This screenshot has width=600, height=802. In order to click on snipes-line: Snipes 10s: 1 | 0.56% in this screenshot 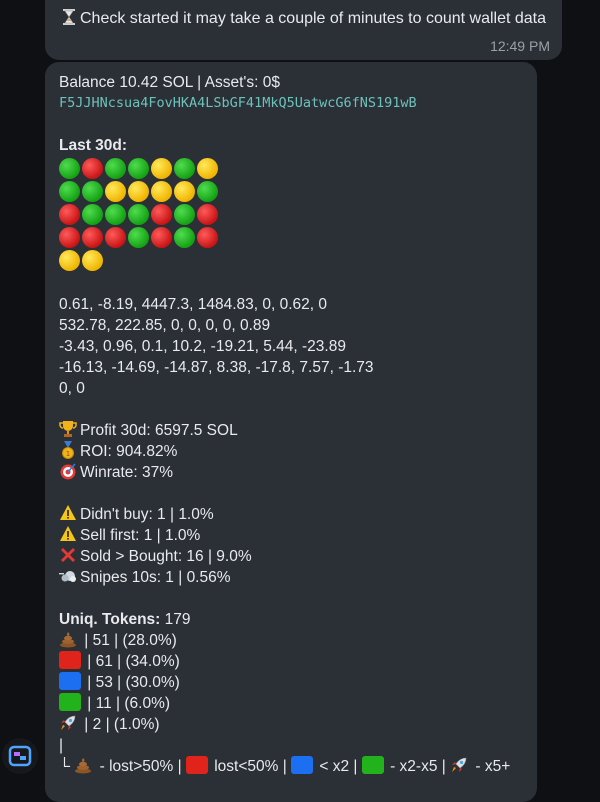, I will do `click(291, 577)`.